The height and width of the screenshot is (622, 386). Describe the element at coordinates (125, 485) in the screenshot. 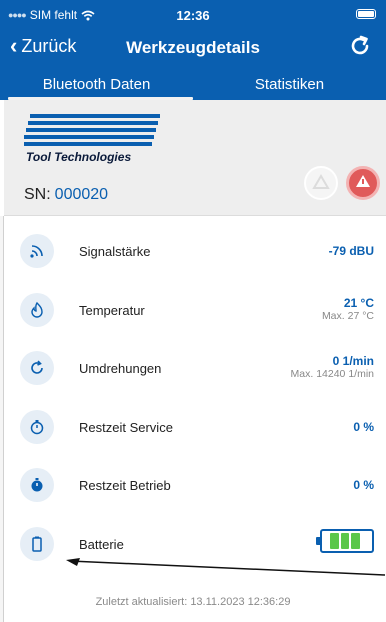

I see `row-label: Restzeit Betrieb` at that location.